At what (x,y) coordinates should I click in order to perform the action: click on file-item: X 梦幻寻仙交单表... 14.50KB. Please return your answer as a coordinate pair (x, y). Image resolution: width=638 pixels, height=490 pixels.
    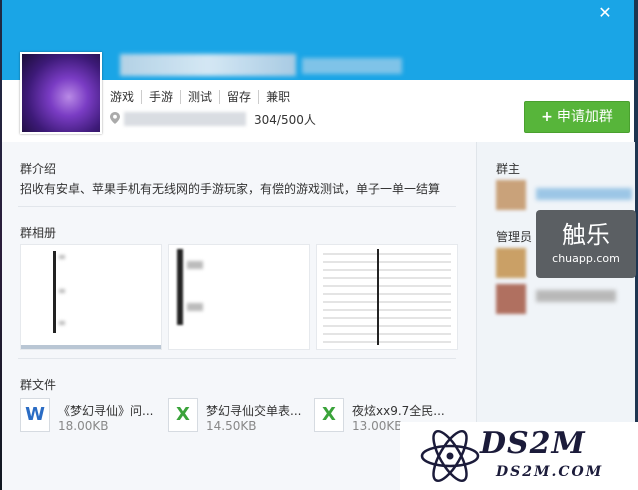
    Looking at the image, I should click on (241, 416).